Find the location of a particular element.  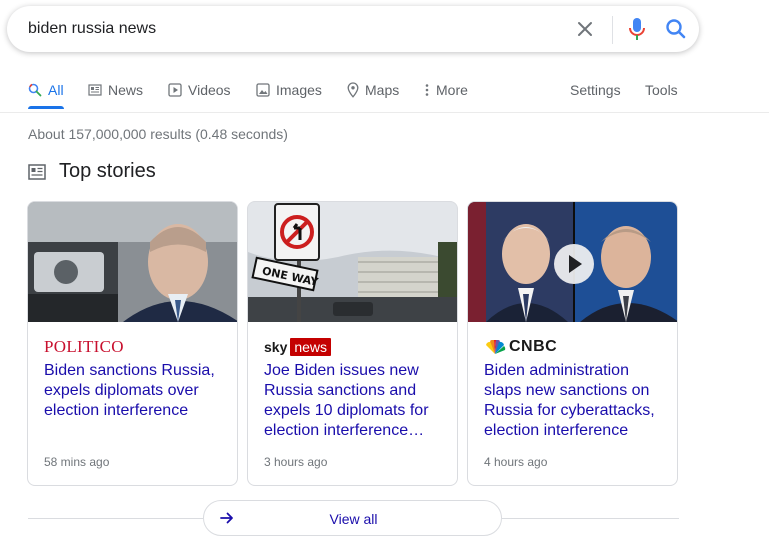

publisher-logo: sky news is located at coordinates (298, 347).